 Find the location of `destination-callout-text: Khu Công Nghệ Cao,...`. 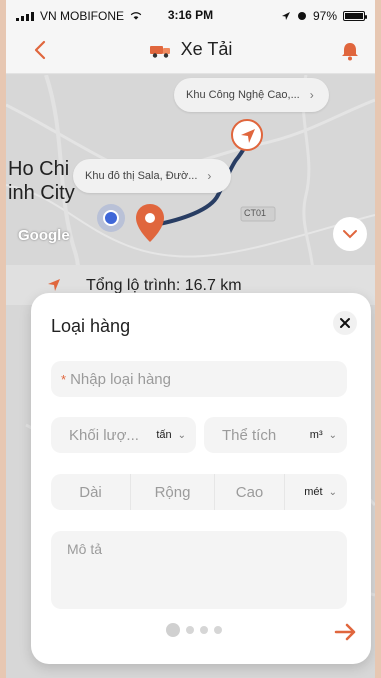

destination-callout-text: Khu Công Nghệ Cao,... is located at coordinates (243, 95).